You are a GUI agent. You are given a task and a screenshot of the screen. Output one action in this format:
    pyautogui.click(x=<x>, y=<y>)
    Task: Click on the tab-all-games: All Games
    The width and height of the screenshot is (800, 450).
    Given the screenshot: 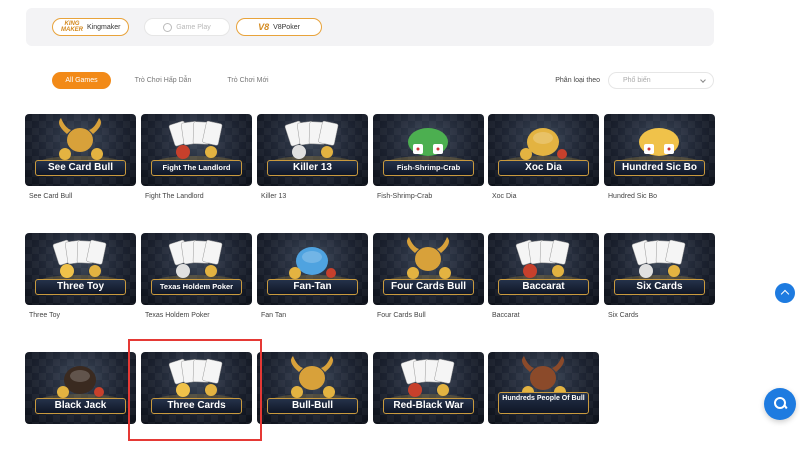 What is the action you would take?
    pyautogui.click(x=81, y=80)
    